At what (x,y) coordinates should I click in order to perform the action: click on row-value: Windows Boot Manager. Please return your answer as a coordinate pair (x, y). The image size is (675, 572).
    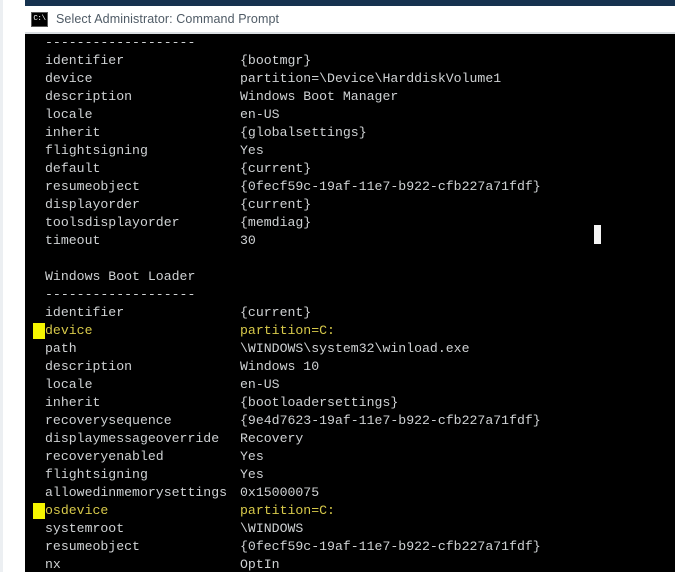
    Looking at the image, I should click on (319, 96).